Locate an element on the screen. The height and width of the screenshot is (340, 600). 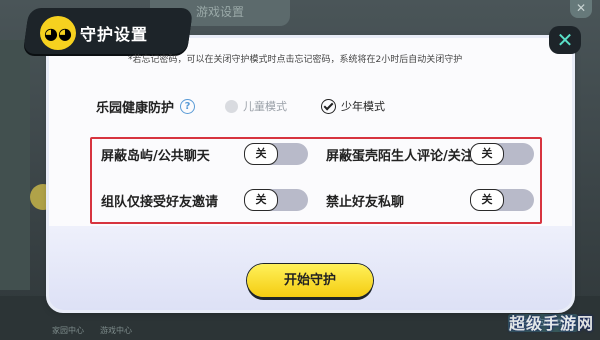
toggle-row-stranger-comments: 屏蔽蛋壳陌生人评论/关注 is located at coordinates (400, 154).